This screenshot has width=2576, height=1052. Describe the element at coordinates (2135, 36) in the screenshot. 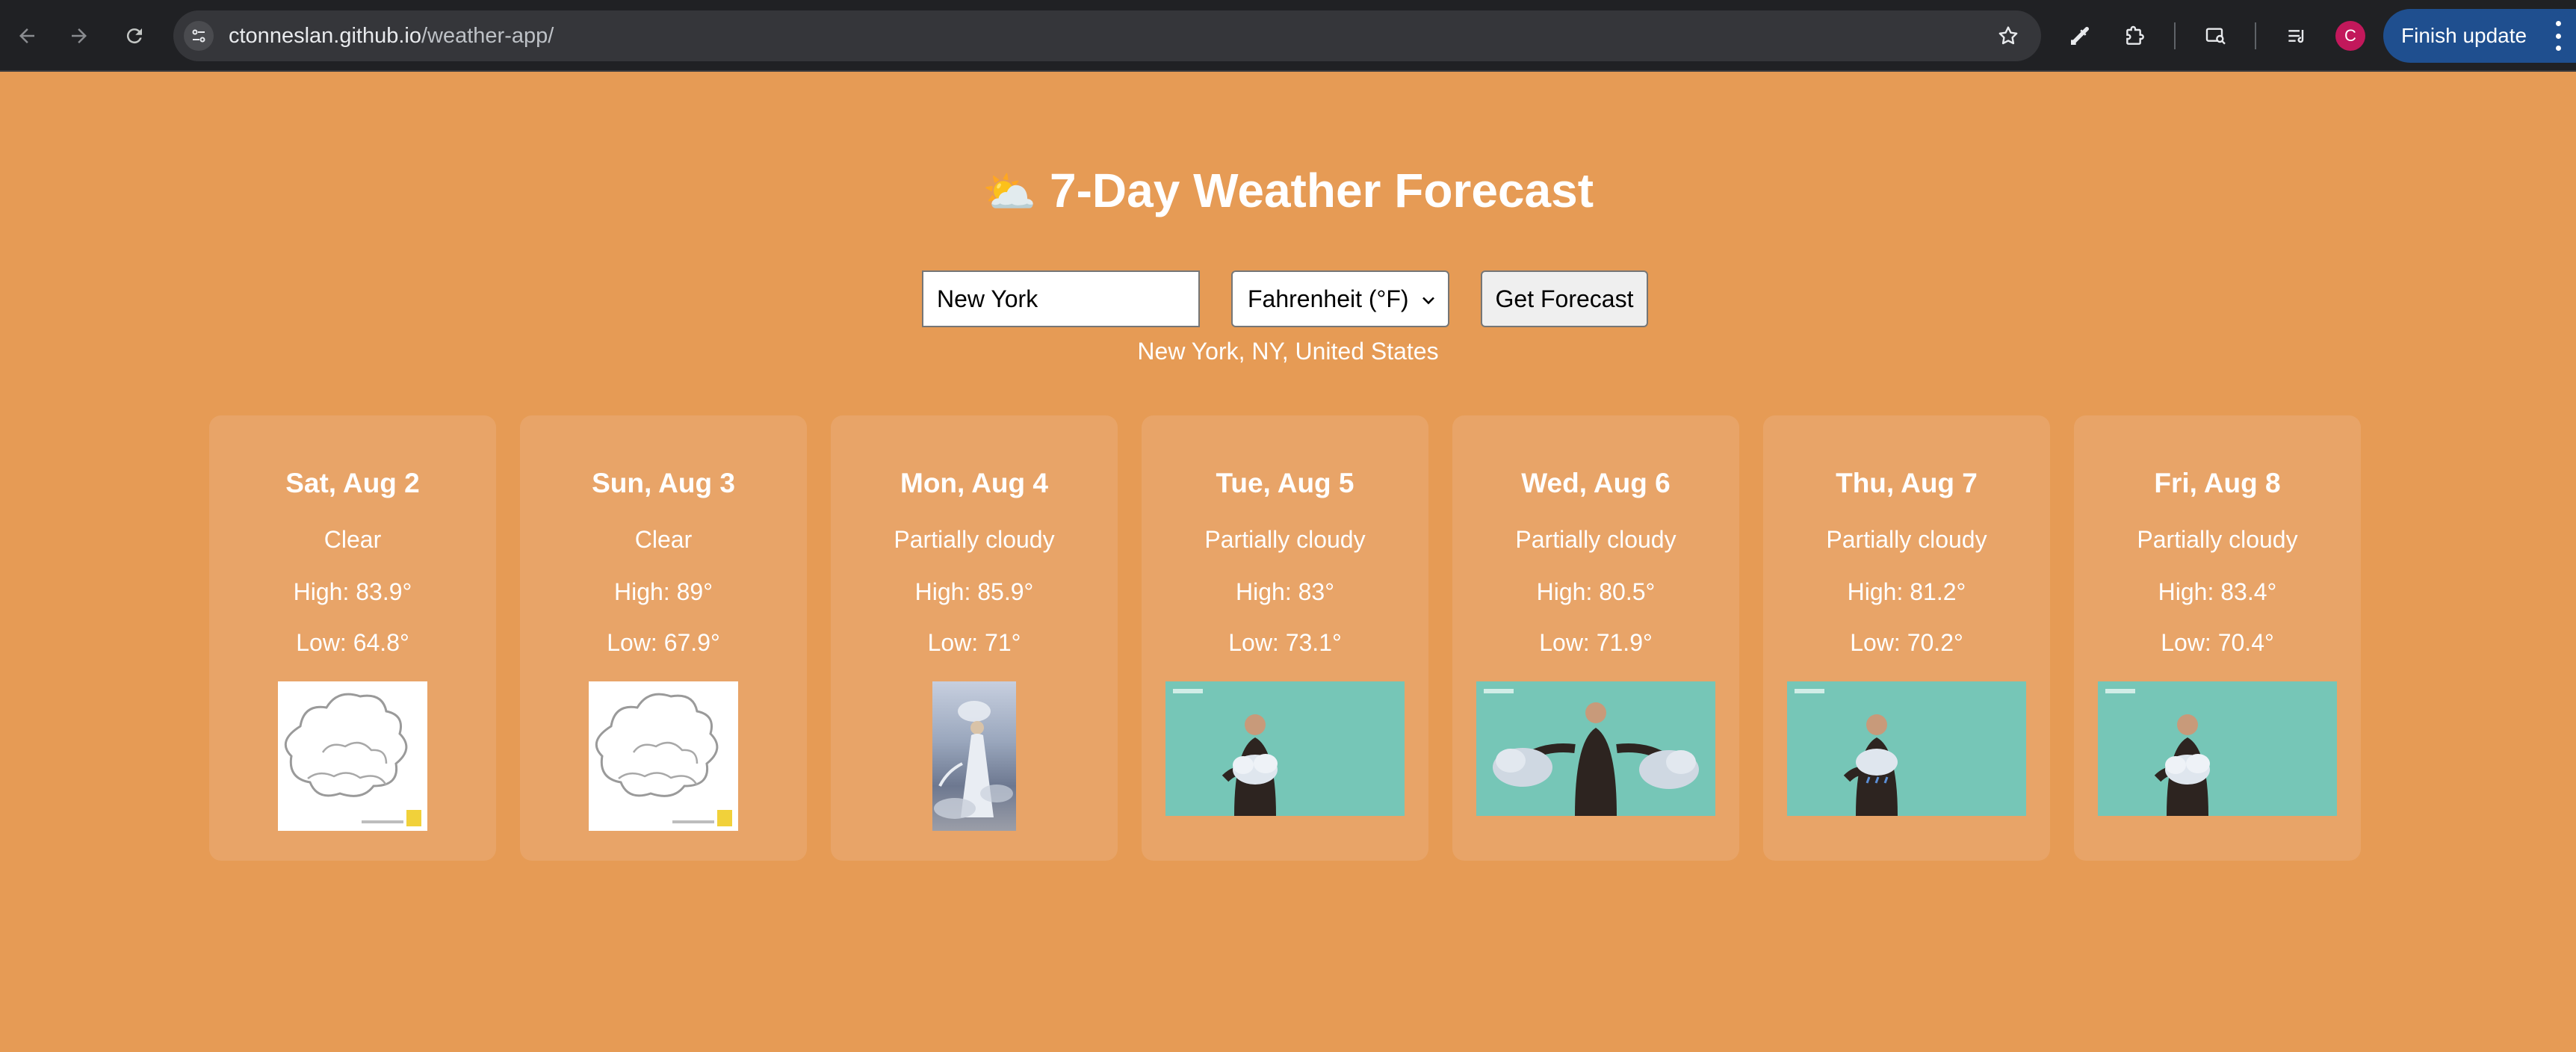

I see `extensions-puzzle-icon` at that location.